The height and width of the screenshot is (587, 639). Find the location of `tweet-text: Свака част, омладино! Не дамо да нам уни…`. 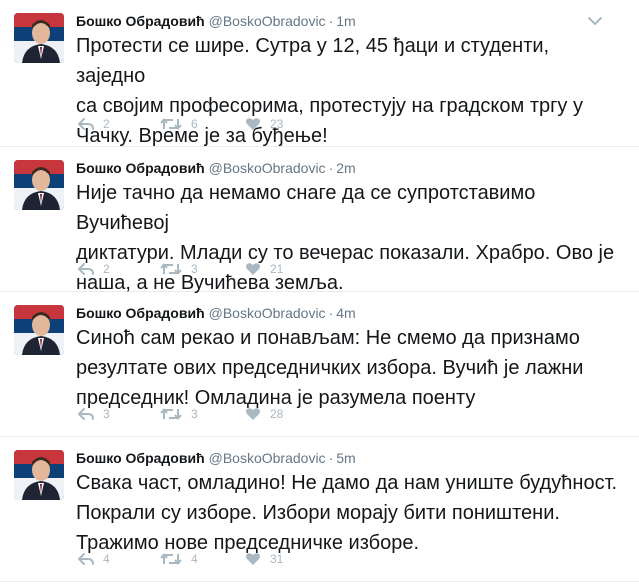

tweet-text: Свака част, омладино! Не дамо да нам уни… is located at coordinates (347, 513).